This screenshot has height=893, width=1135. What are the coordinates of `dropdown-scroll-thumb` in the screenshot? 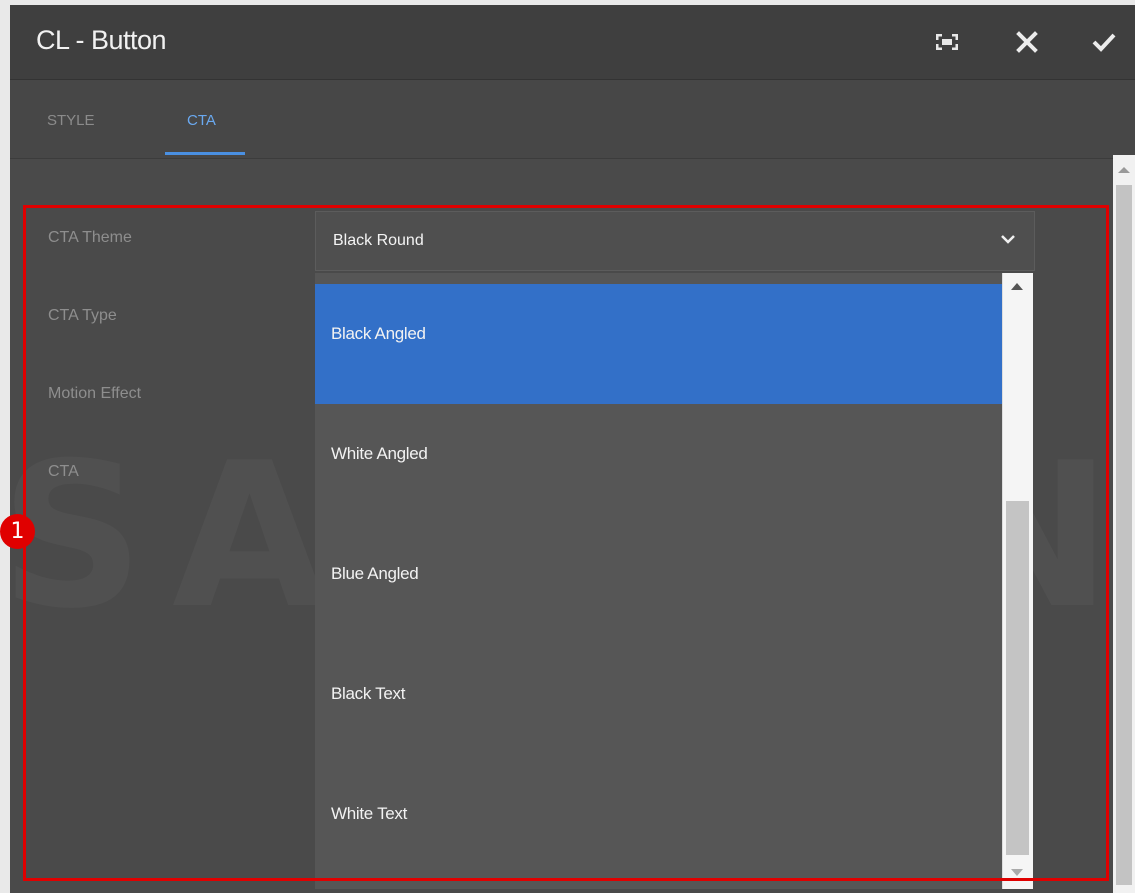 It's located at (1017, 678).